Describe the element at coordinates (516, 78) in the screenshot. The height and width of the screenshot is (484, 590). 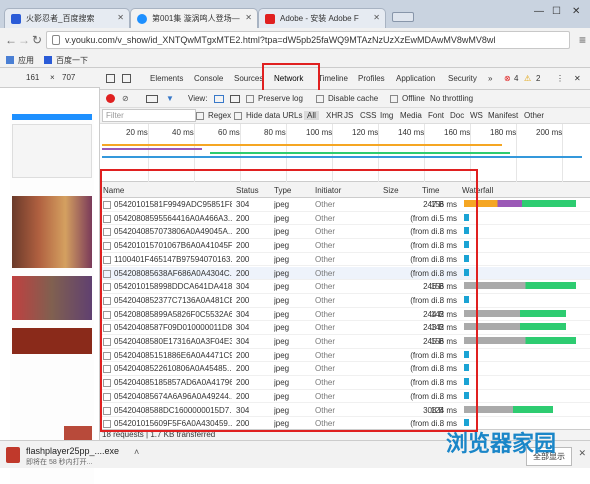
I see `error-count: 4` at that location.